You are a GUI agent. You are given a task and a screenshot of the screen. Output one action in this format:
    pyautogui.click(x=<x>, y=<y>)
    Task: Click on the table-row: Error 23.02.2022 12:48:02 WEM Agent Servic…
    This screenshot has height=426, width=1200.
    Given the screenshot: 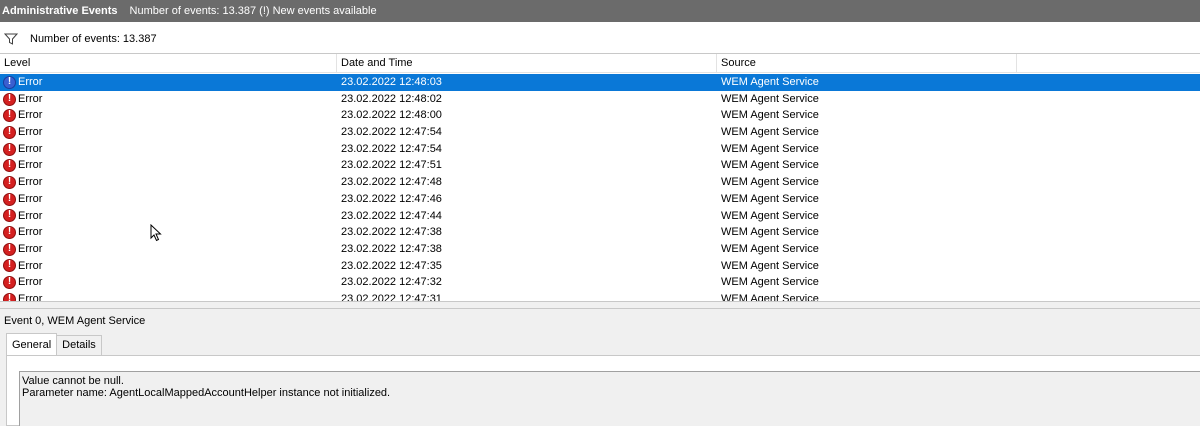 What is the action you would take?
    pyautogui.click(x=600, y=99)
    